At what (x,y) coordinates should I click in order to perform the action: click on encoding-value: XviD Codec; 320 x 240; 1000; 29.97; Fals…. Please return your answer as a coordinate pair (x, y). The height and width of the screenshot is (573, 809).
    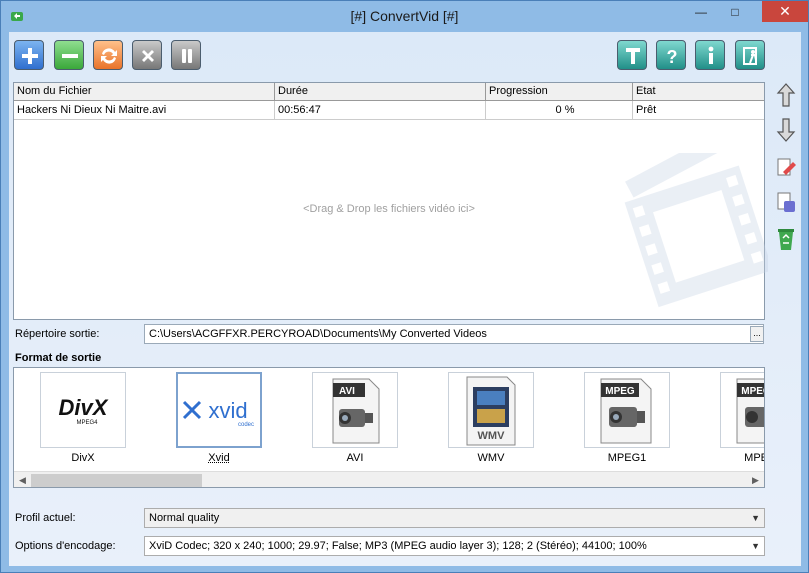
    Looking at the image, I should click on (398, 546).